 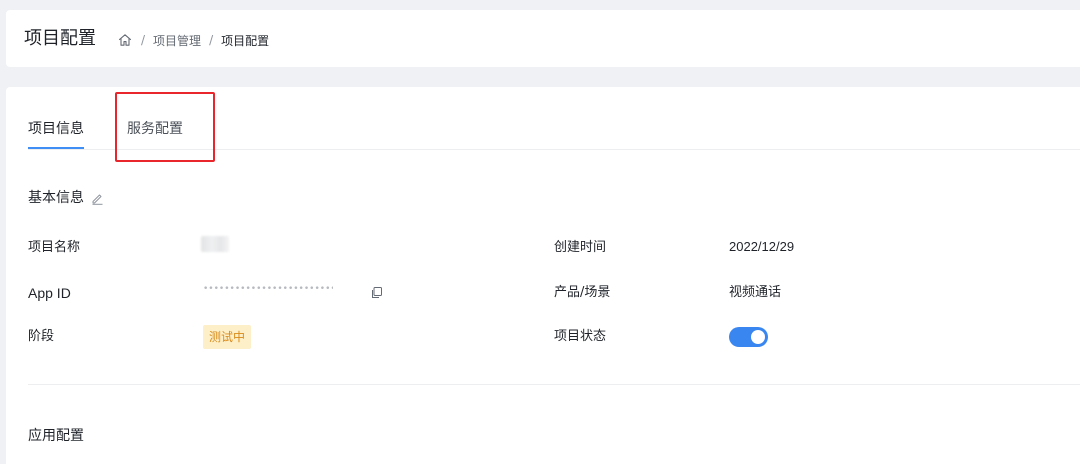 I want to click on breadcrumb-project-config: 项目配置, so click(x=245, y=40).